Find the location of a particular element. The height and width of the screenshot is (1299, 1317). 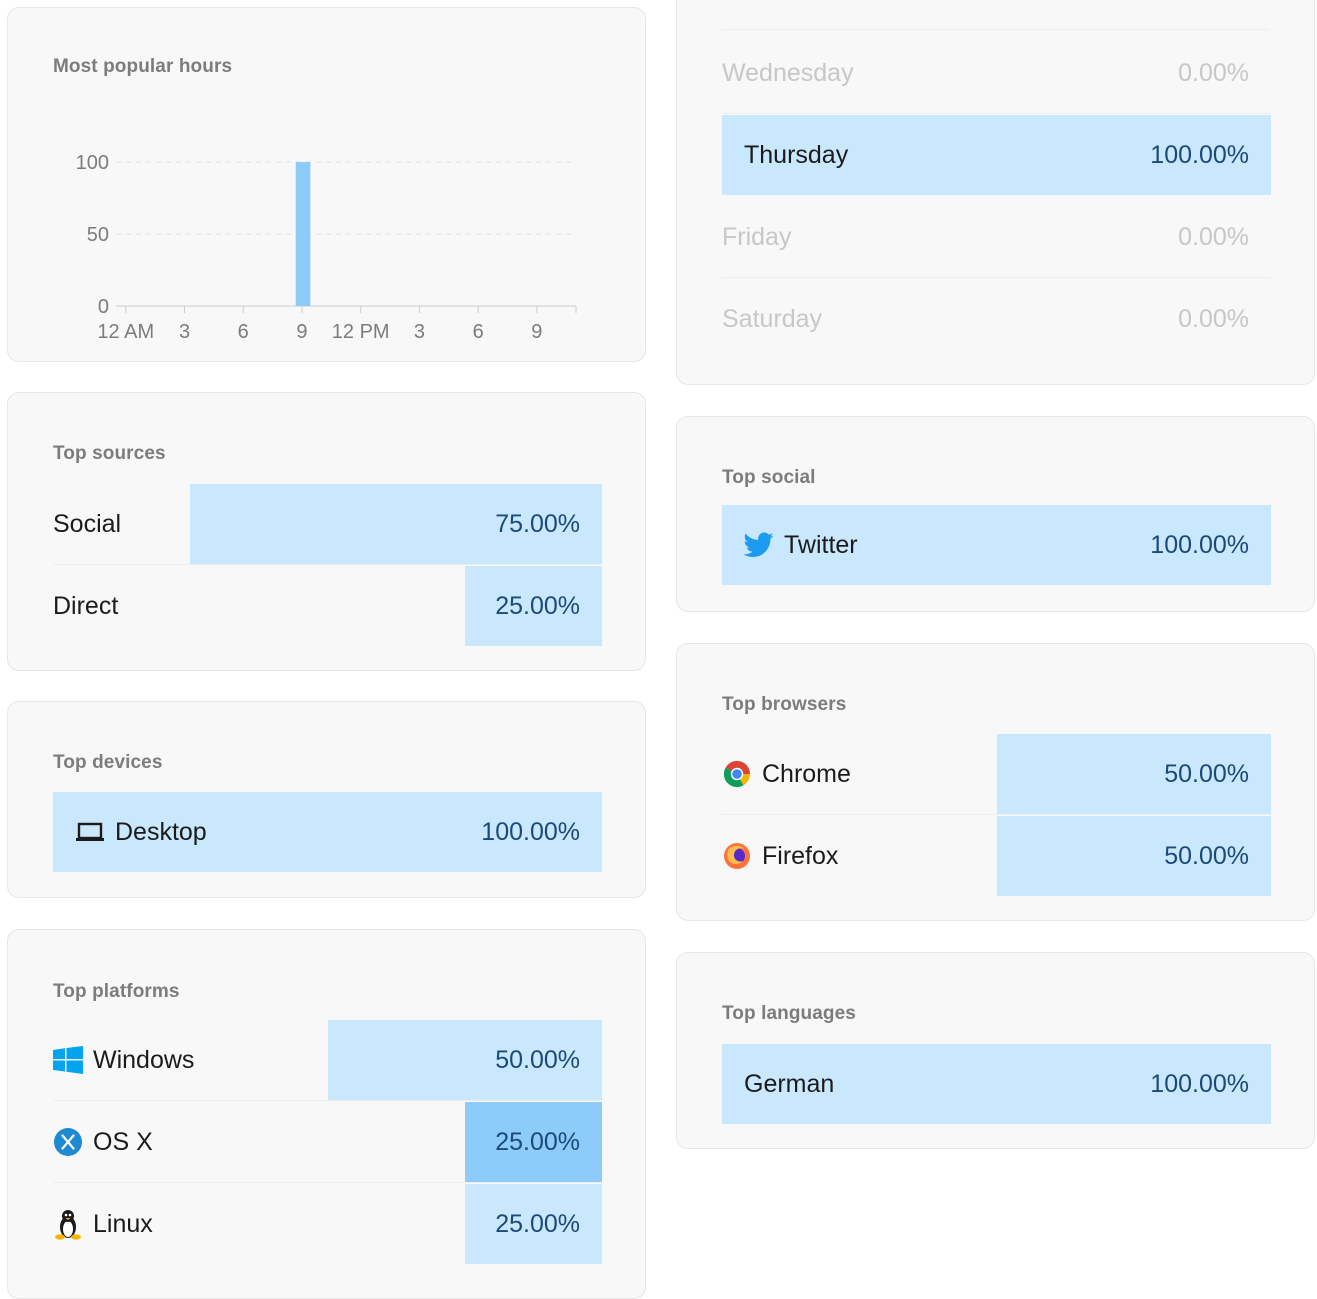

hour-bar is located at coordinates (303, 234).